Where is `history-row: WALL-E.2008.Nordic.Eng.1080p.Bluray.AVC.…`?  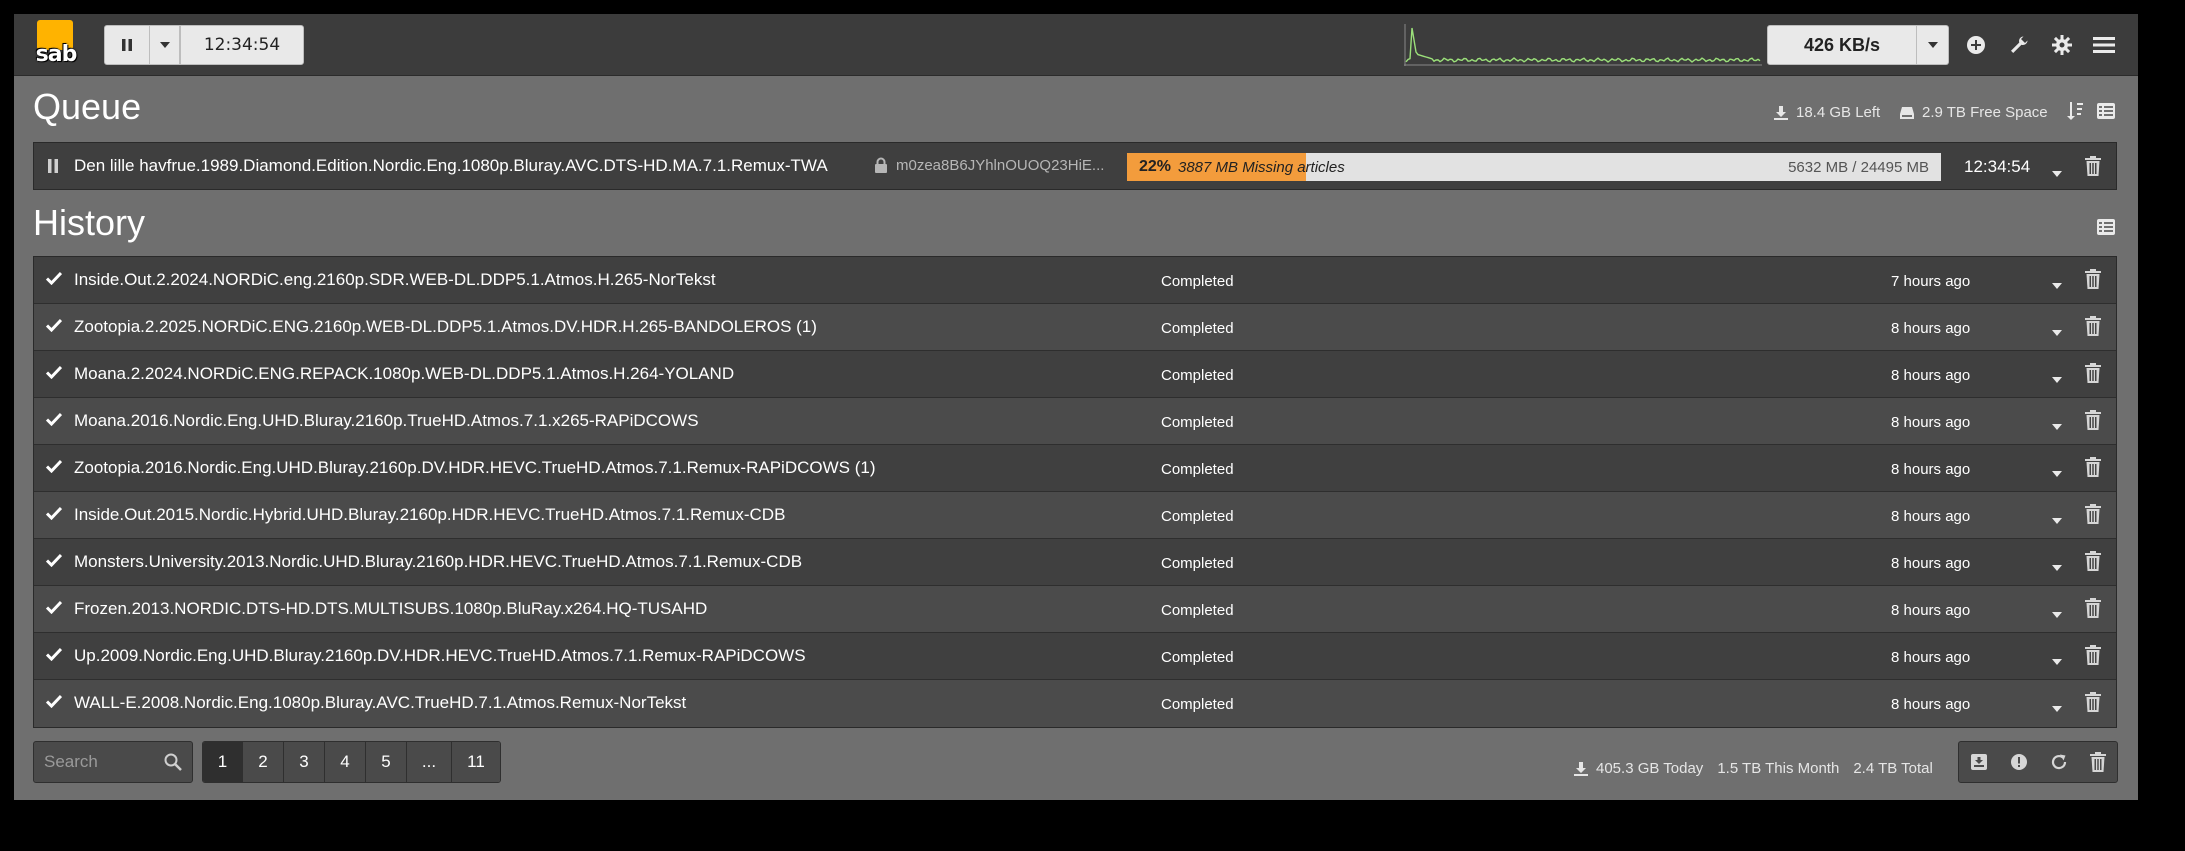 history-row: WALL-E.2008.Nordic.Eng.1080p.Bluray.AVC.… is located at coordinates (1075, 703).